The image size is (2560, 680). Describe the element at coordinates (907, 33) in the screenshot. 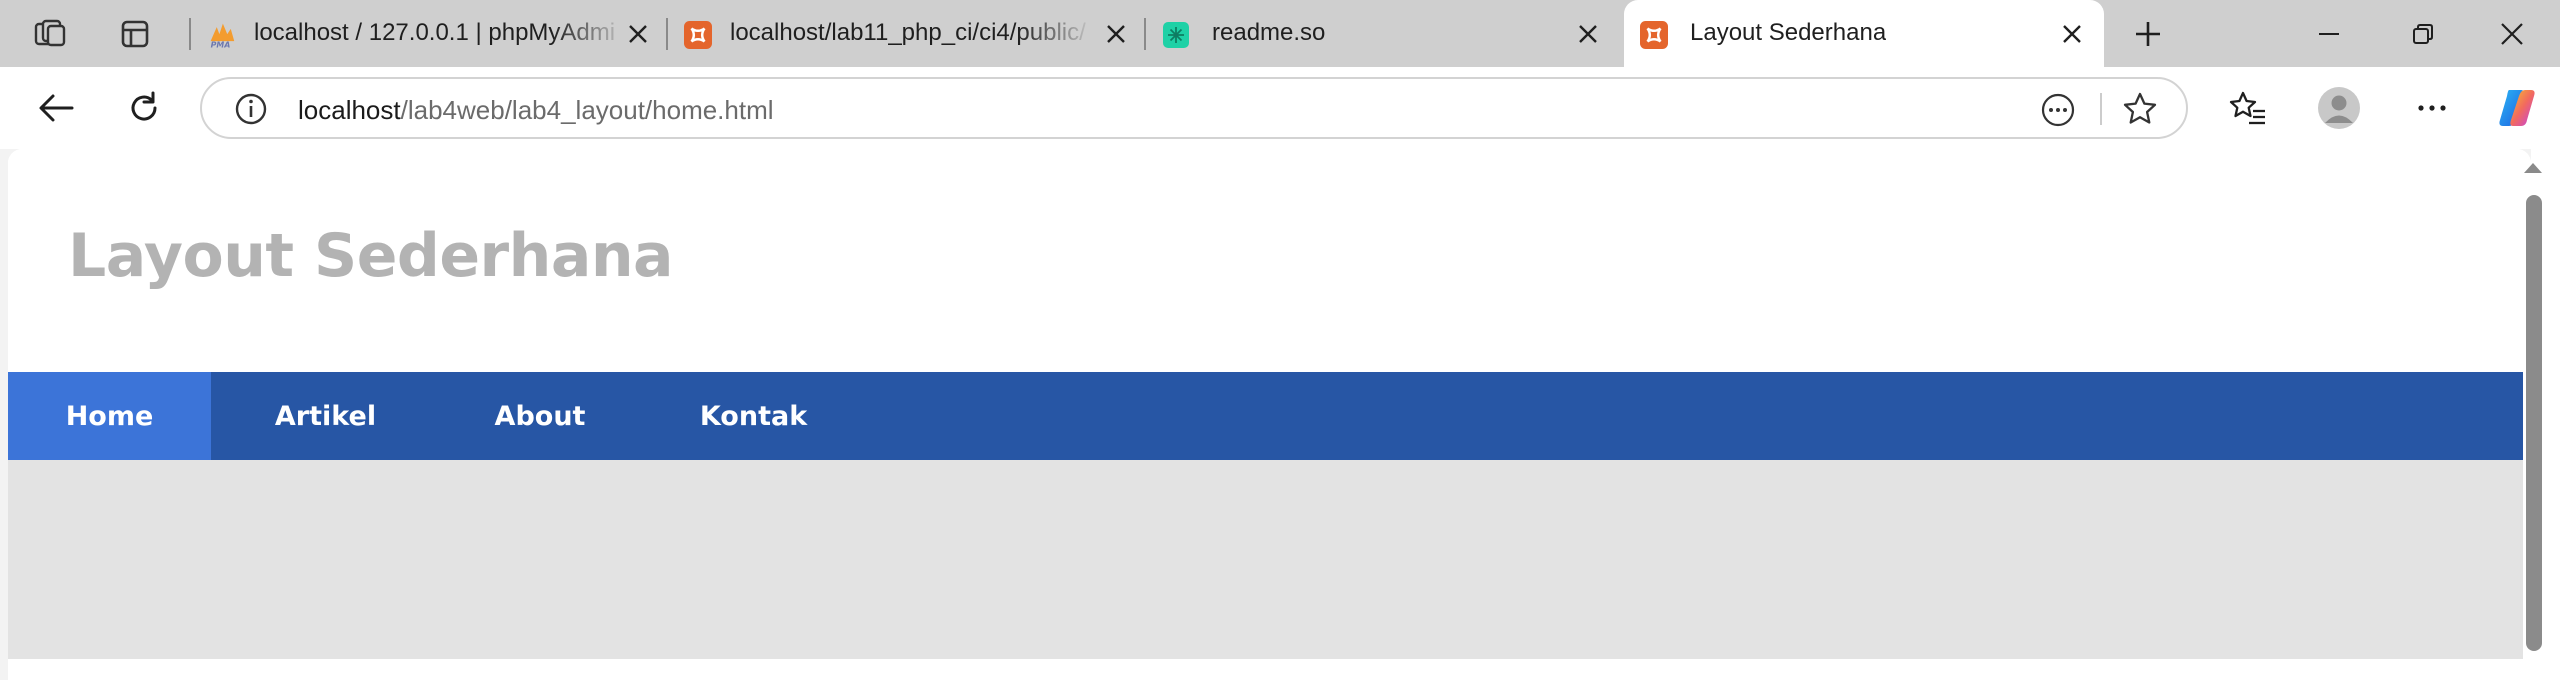

I see `tab-lab11: localhost/lab11_php_ci/ci4/public/` at that location.